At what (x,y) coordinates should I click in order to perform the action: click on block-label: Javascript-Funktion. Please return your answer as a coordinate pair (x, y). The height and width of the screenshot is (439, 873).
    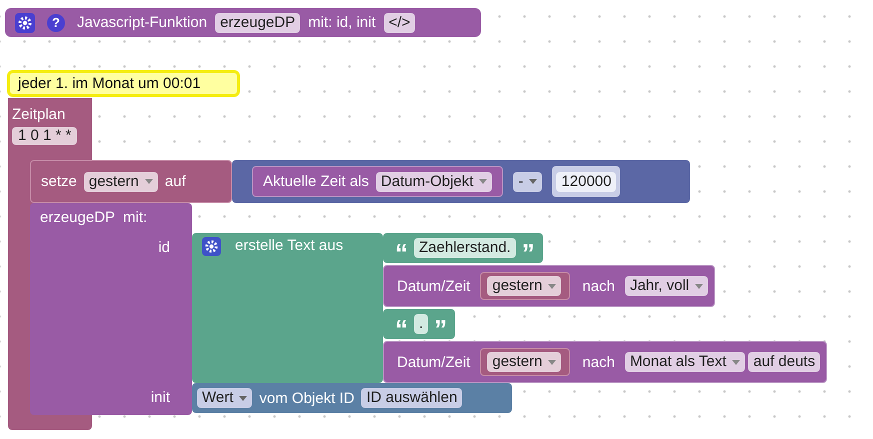
    Looking at the image, I should click on (142, 22).